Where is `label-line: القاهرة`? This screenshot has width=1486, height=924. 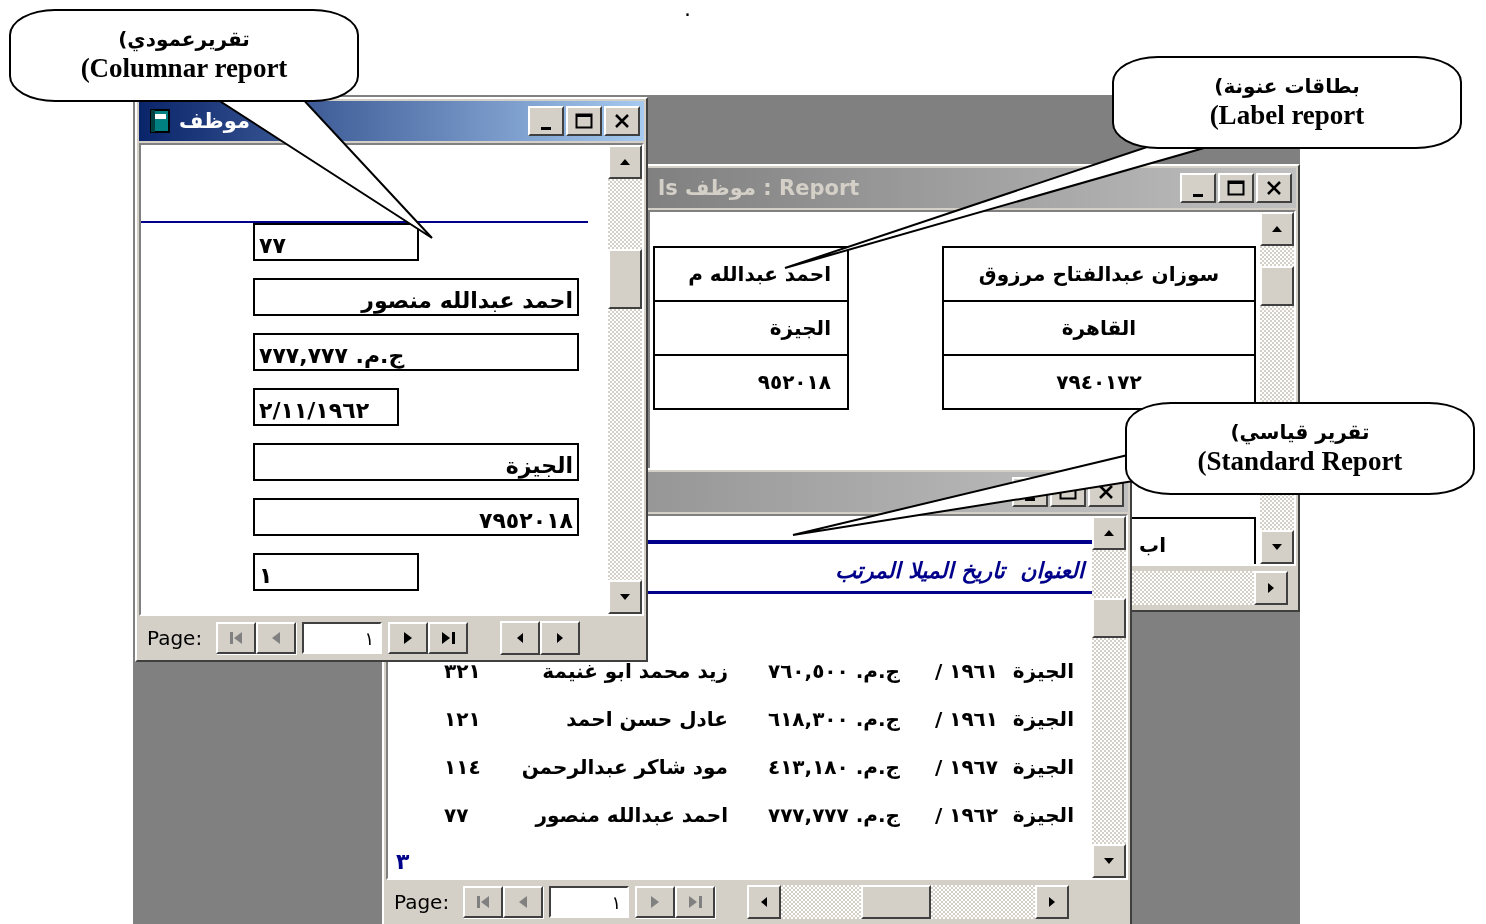 label-line: القاهرة is located at coordinates (1099, 329).